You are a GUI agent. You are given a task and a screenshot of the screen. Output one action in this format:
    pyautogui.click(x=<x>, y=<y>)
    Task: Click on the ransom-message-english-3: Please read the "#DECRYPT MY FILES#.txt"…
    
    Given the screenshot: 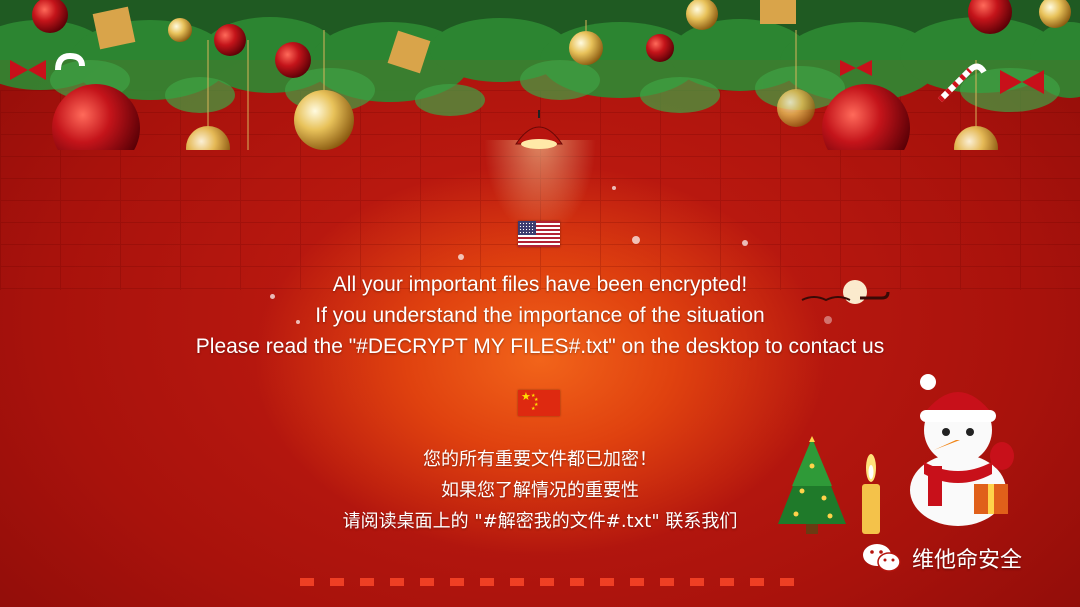 What is the action you would take?
    pyautogui.click(x=540, y=346)
    